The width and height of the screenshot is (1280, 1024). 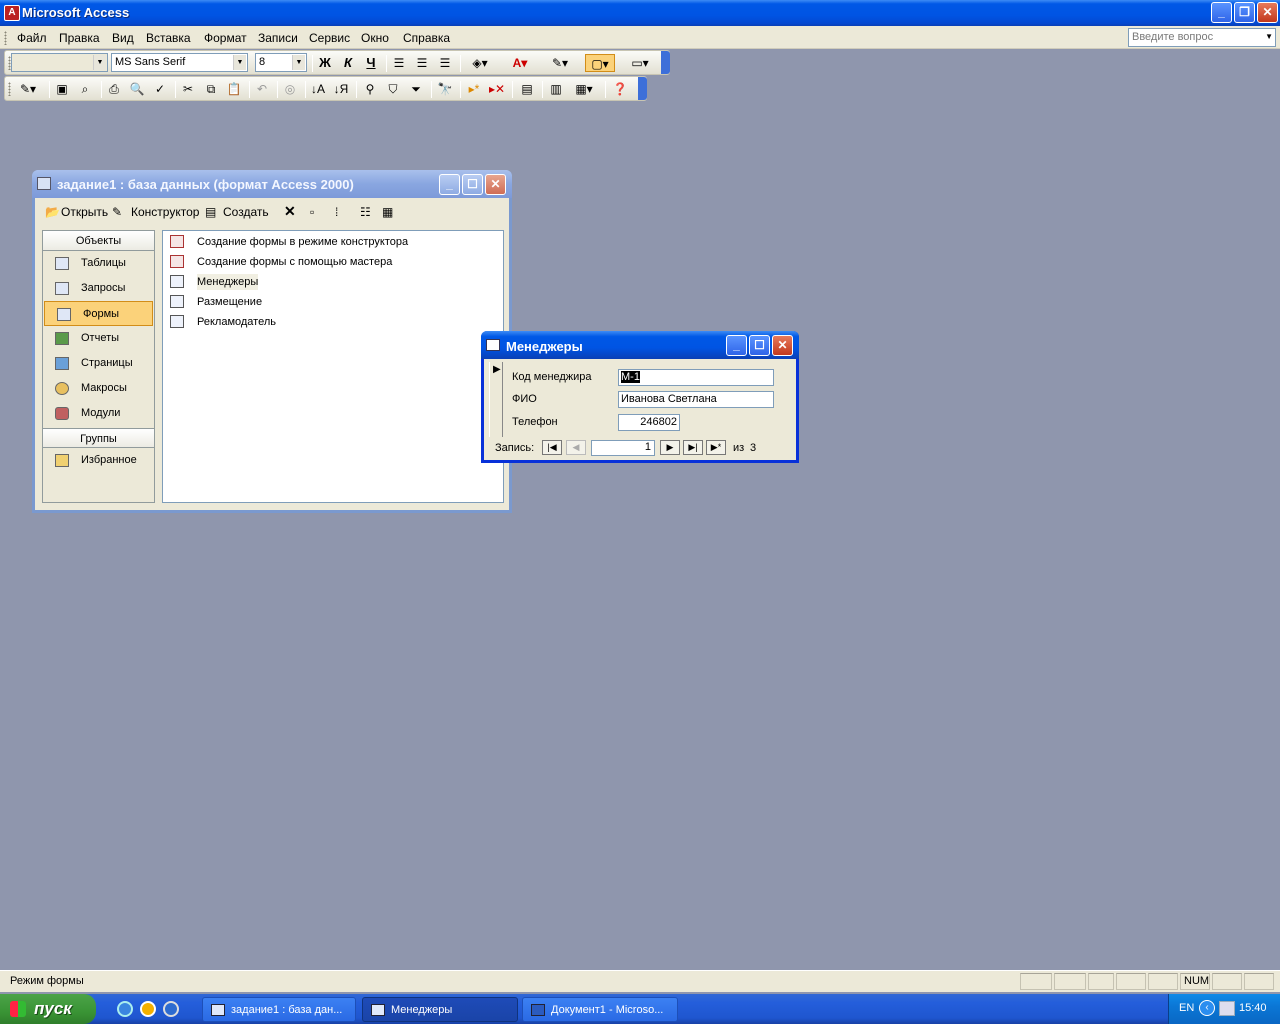 What do you see at coordinates (98, 388) in the screenshot?
I see `object-macros: Макросы` at bounding box center [98, 388].